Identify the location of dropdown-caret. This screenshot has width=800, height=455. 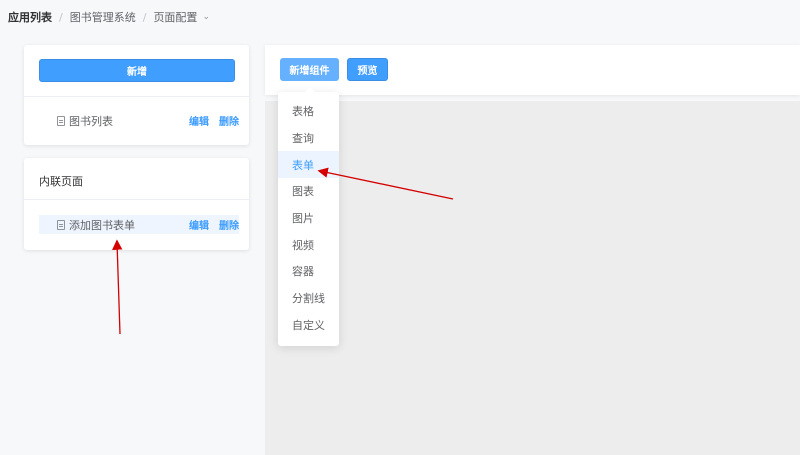
(310, 89).